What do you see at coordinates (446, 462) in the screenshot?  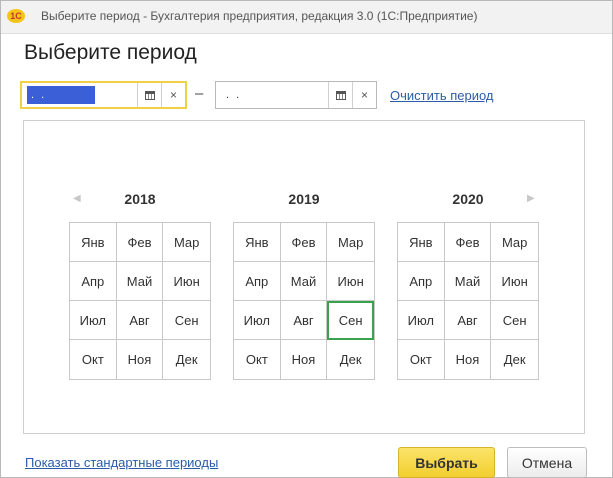 I see `select-button: Выбрать` at bounding box center [446, 462].